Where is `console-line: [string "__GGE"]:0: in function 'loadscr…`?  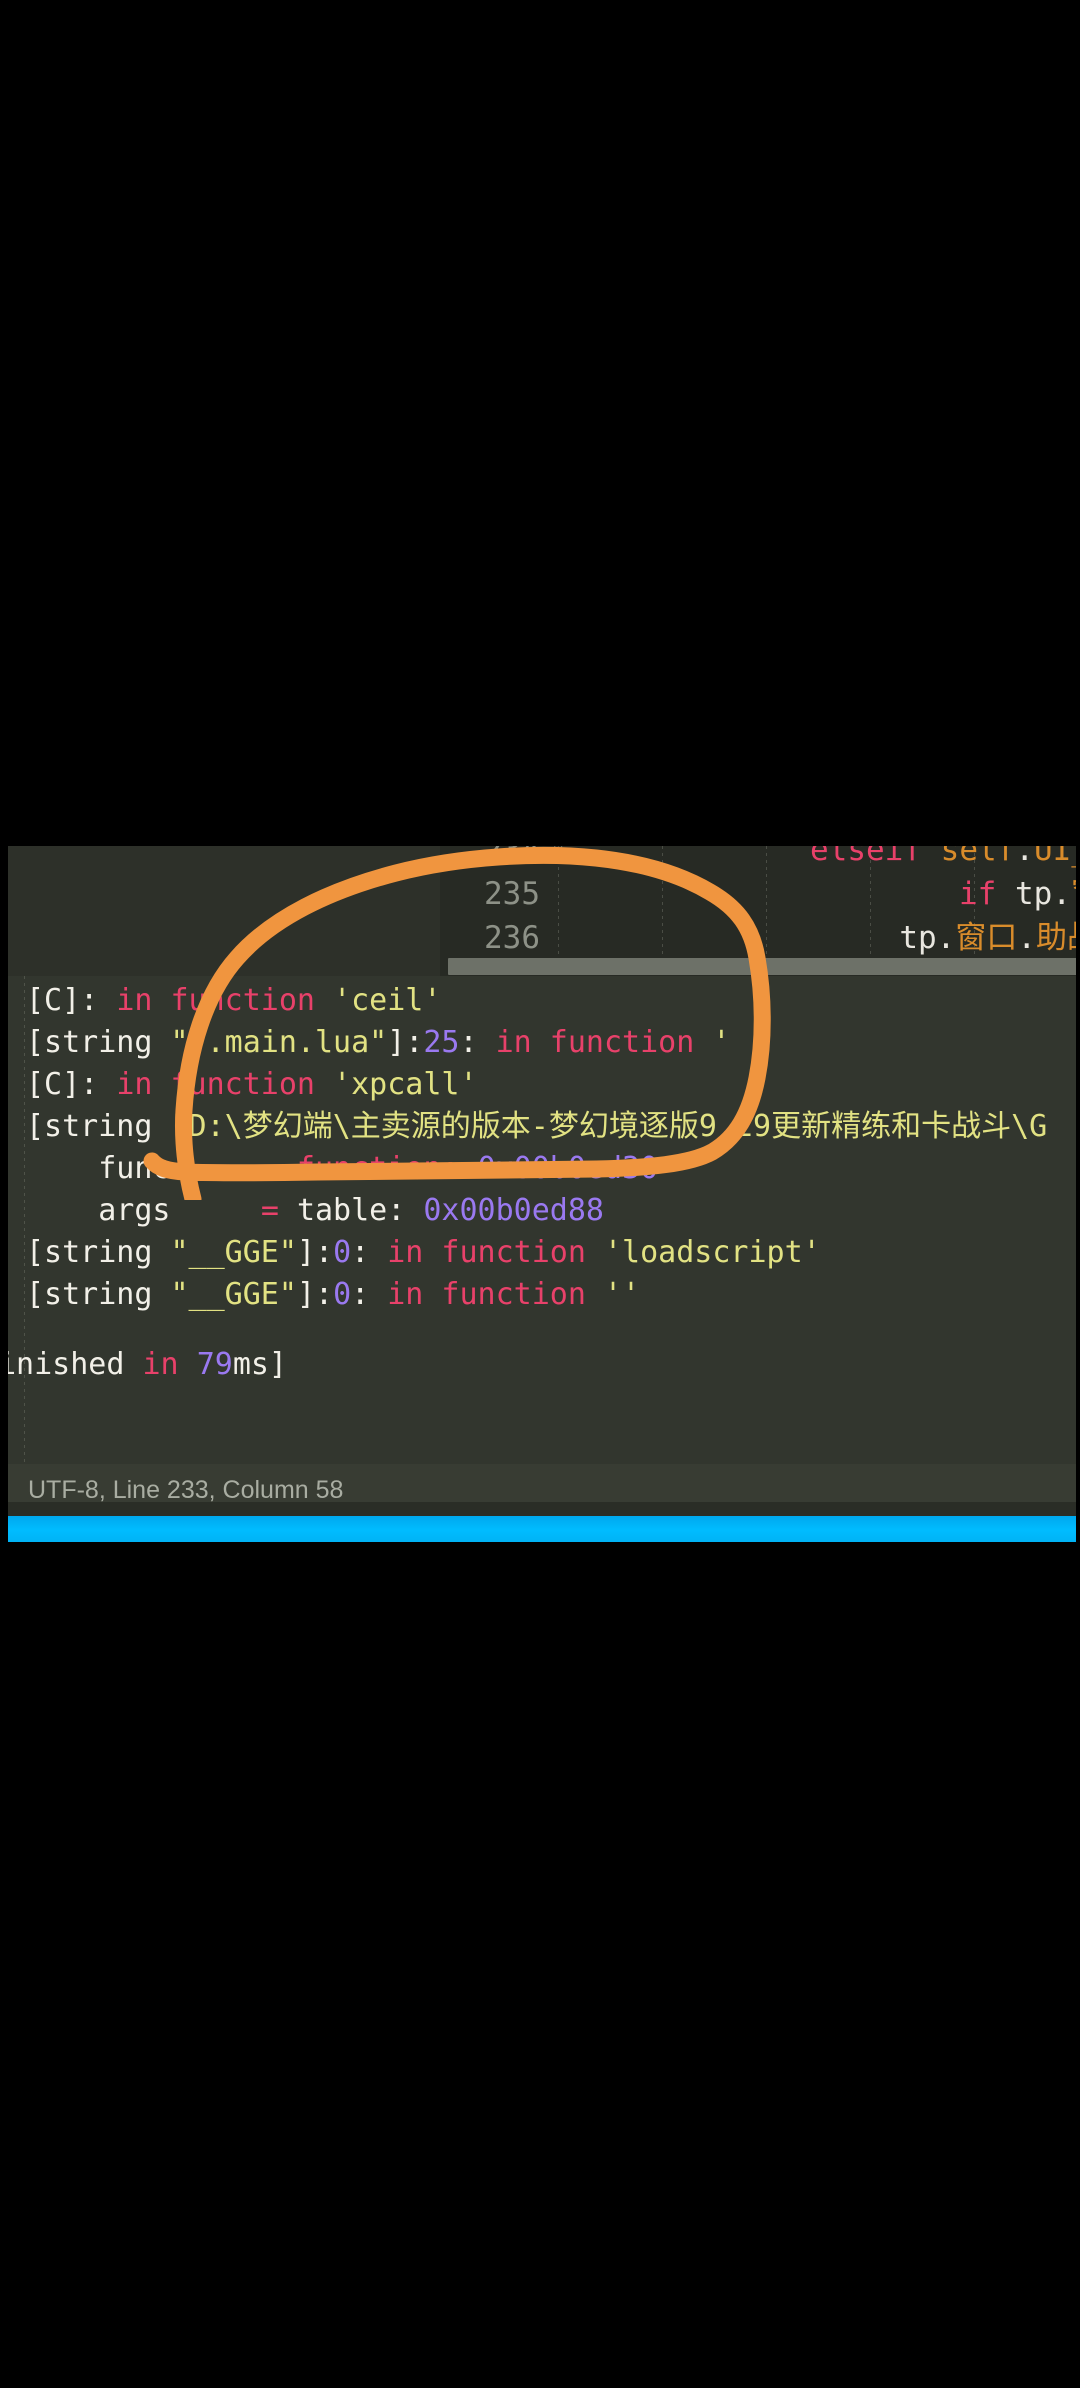 console-line: [string "__GGE"]:0: in function 'loadscr… is located at coordinates (423, 1252).